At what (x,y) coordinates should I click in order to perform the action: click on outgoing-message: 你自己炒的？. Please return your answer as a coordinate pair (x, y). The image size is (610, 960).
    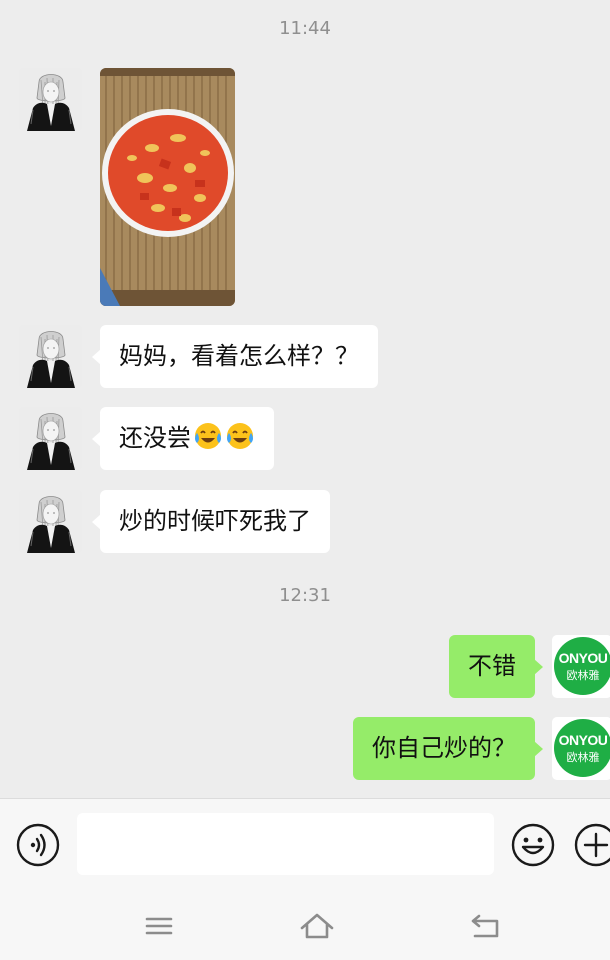
    Looking at the image, I should click on (448, 748).